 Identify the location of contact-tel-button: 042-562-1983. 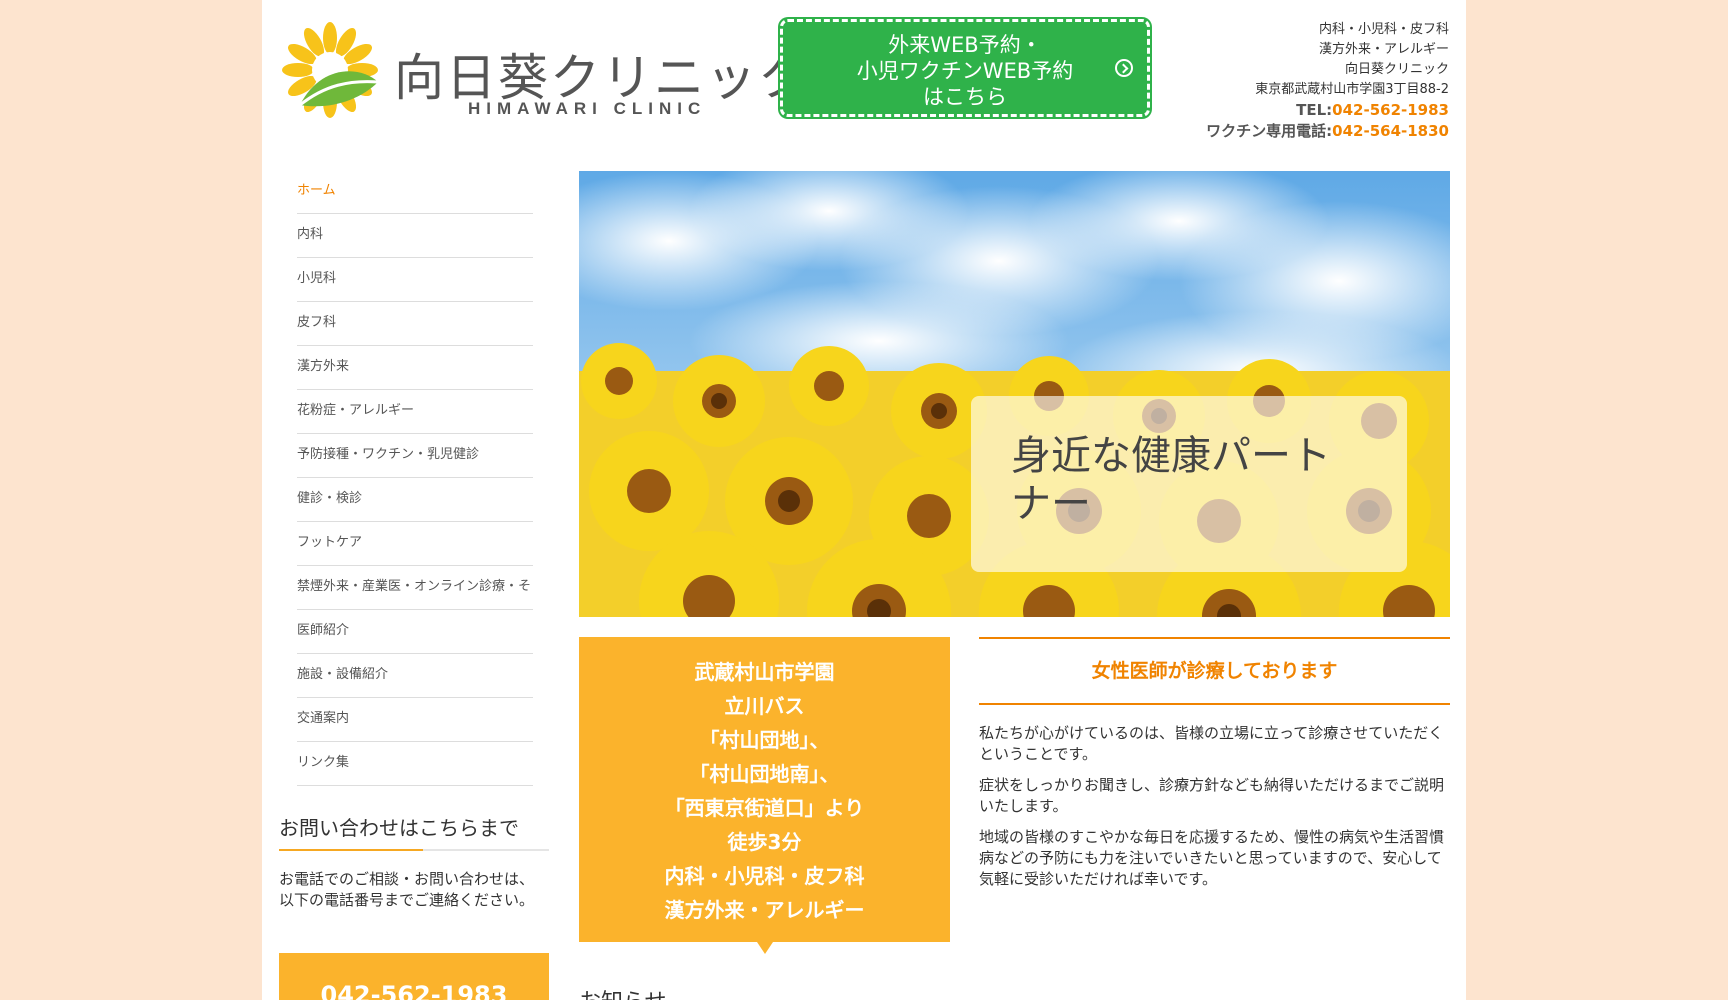
(414, 976).